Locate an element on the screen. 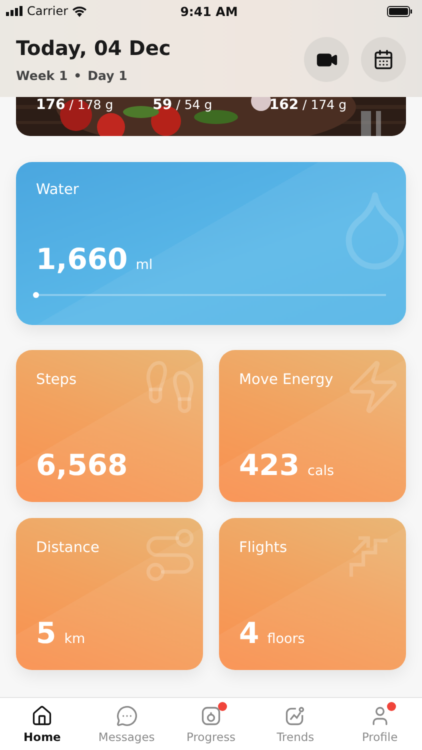  date-title: Today, 04 Dec is located at coordinates (94, 48).